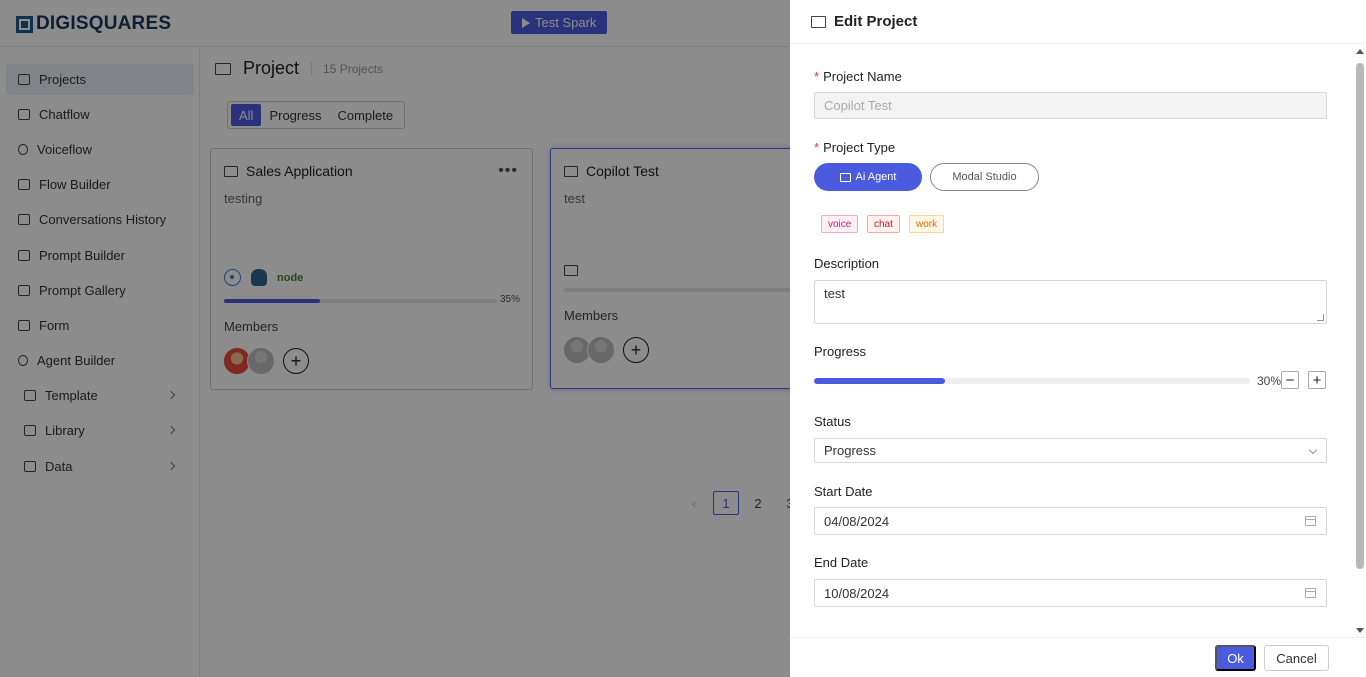 The image size is (1366, 677). Describe the element at coordinates (834, 293) in the screenshot. I see `description-value: test` at that location.